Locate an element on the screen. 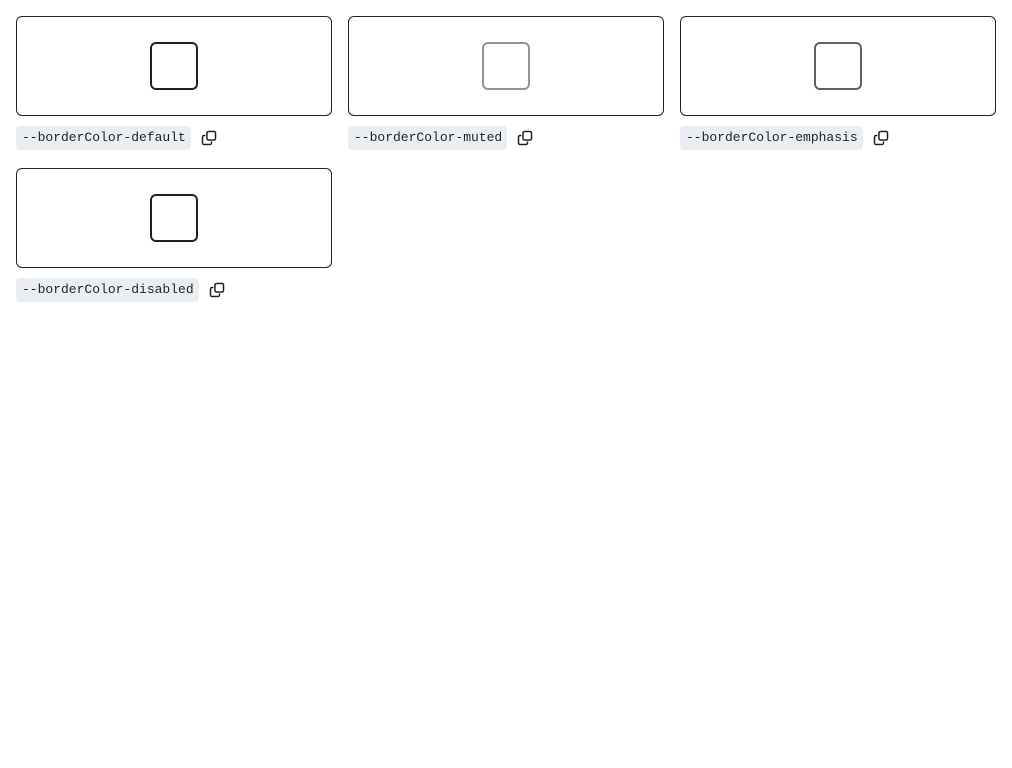  token-name-label: --borderColor-muted is located at coordinates (428, 138).